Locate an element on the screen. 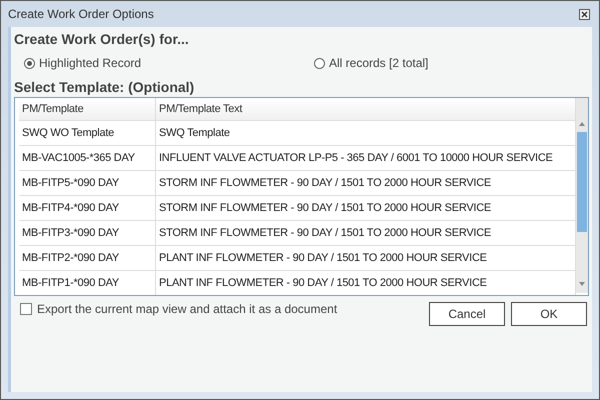  table-cell: SWQ WO Template is located at coordinates (87, 133).